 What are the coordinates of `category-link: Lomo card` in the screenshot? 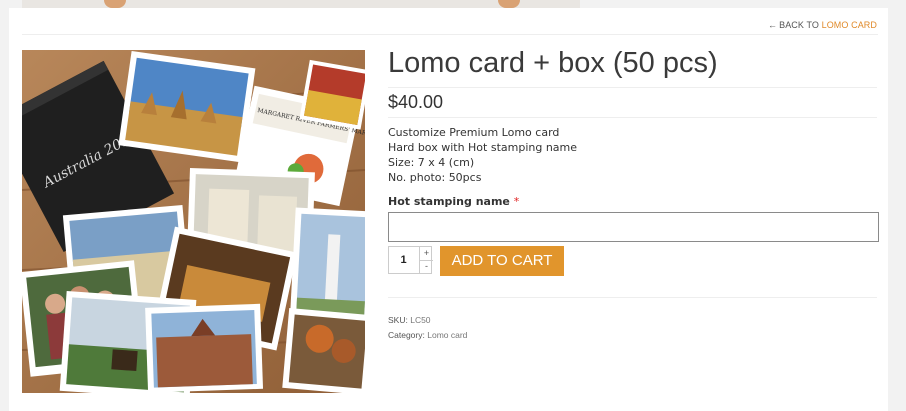 It's located at (447, 335).